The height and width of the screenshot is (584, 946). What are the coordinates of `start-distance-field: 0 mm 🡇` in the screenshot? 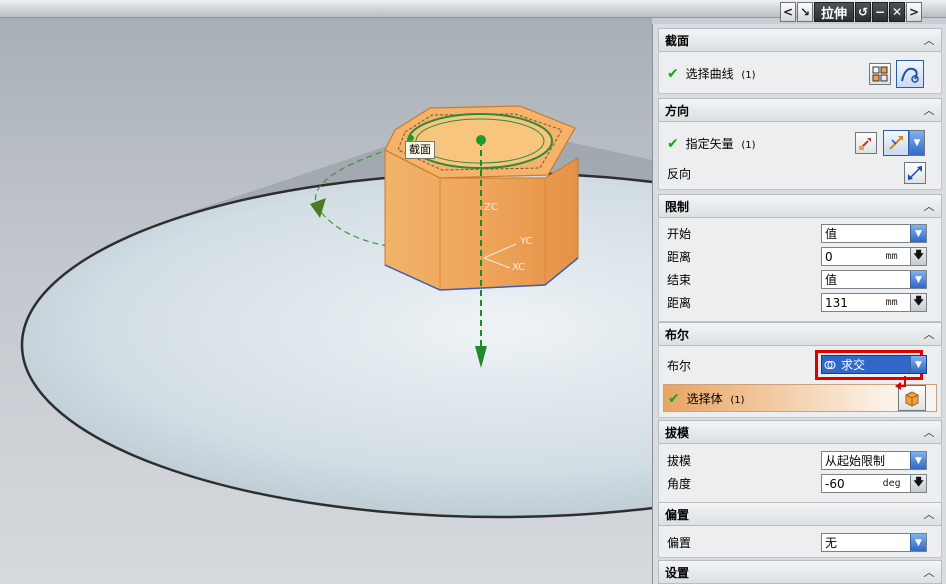 It's located at (874, 256).